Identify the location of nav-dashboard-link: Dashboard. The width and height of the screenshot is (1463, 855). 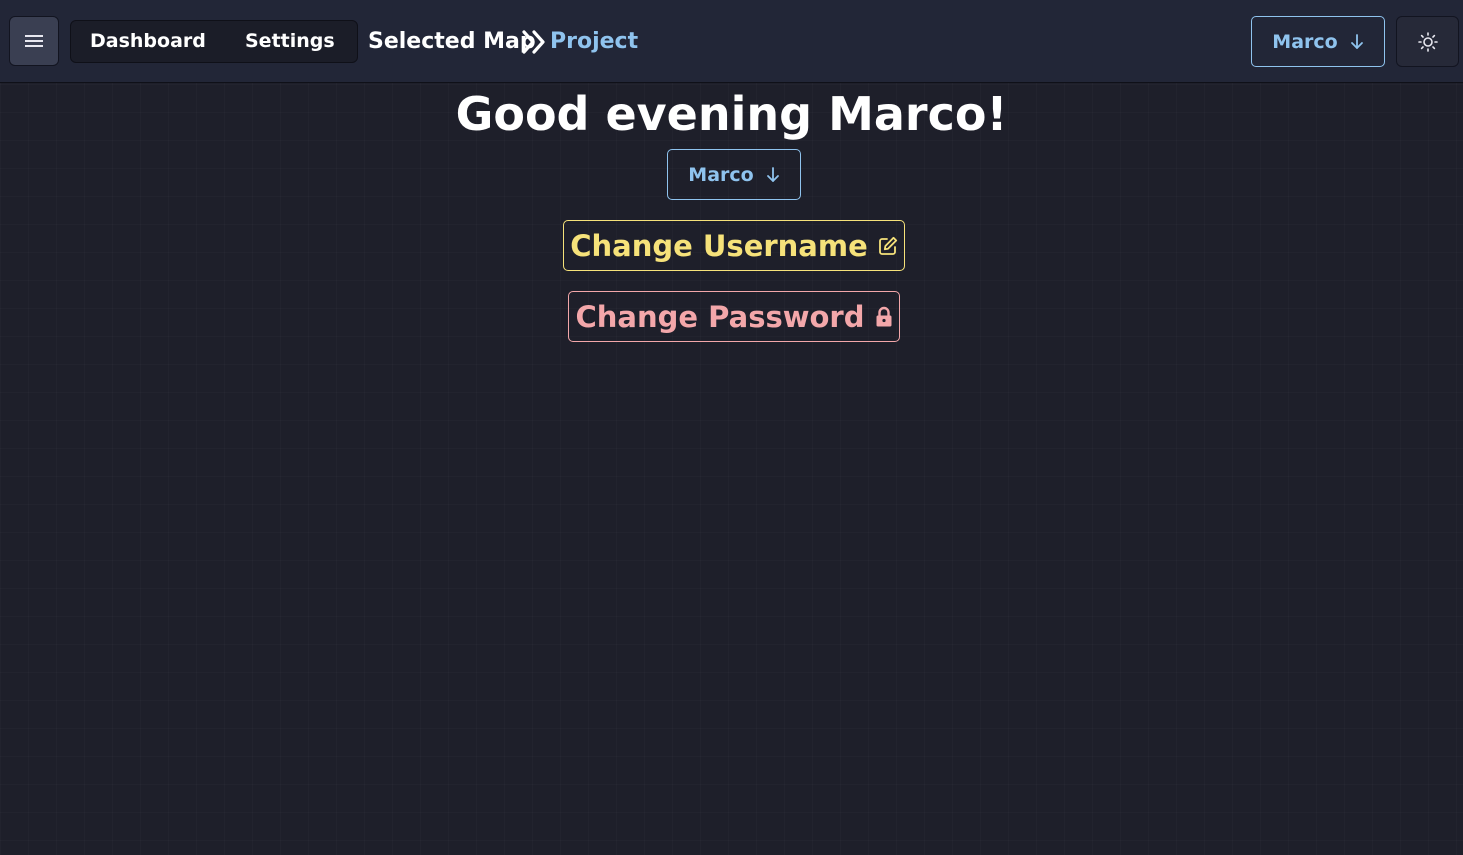
(148, 41).